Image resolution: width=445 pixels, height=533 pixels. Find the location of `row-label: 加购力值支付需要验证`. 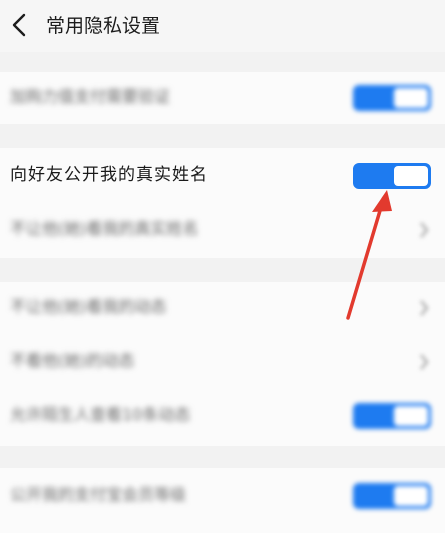

row-label: 加购力值支付需要验证 is located at coordinates (90, 96).